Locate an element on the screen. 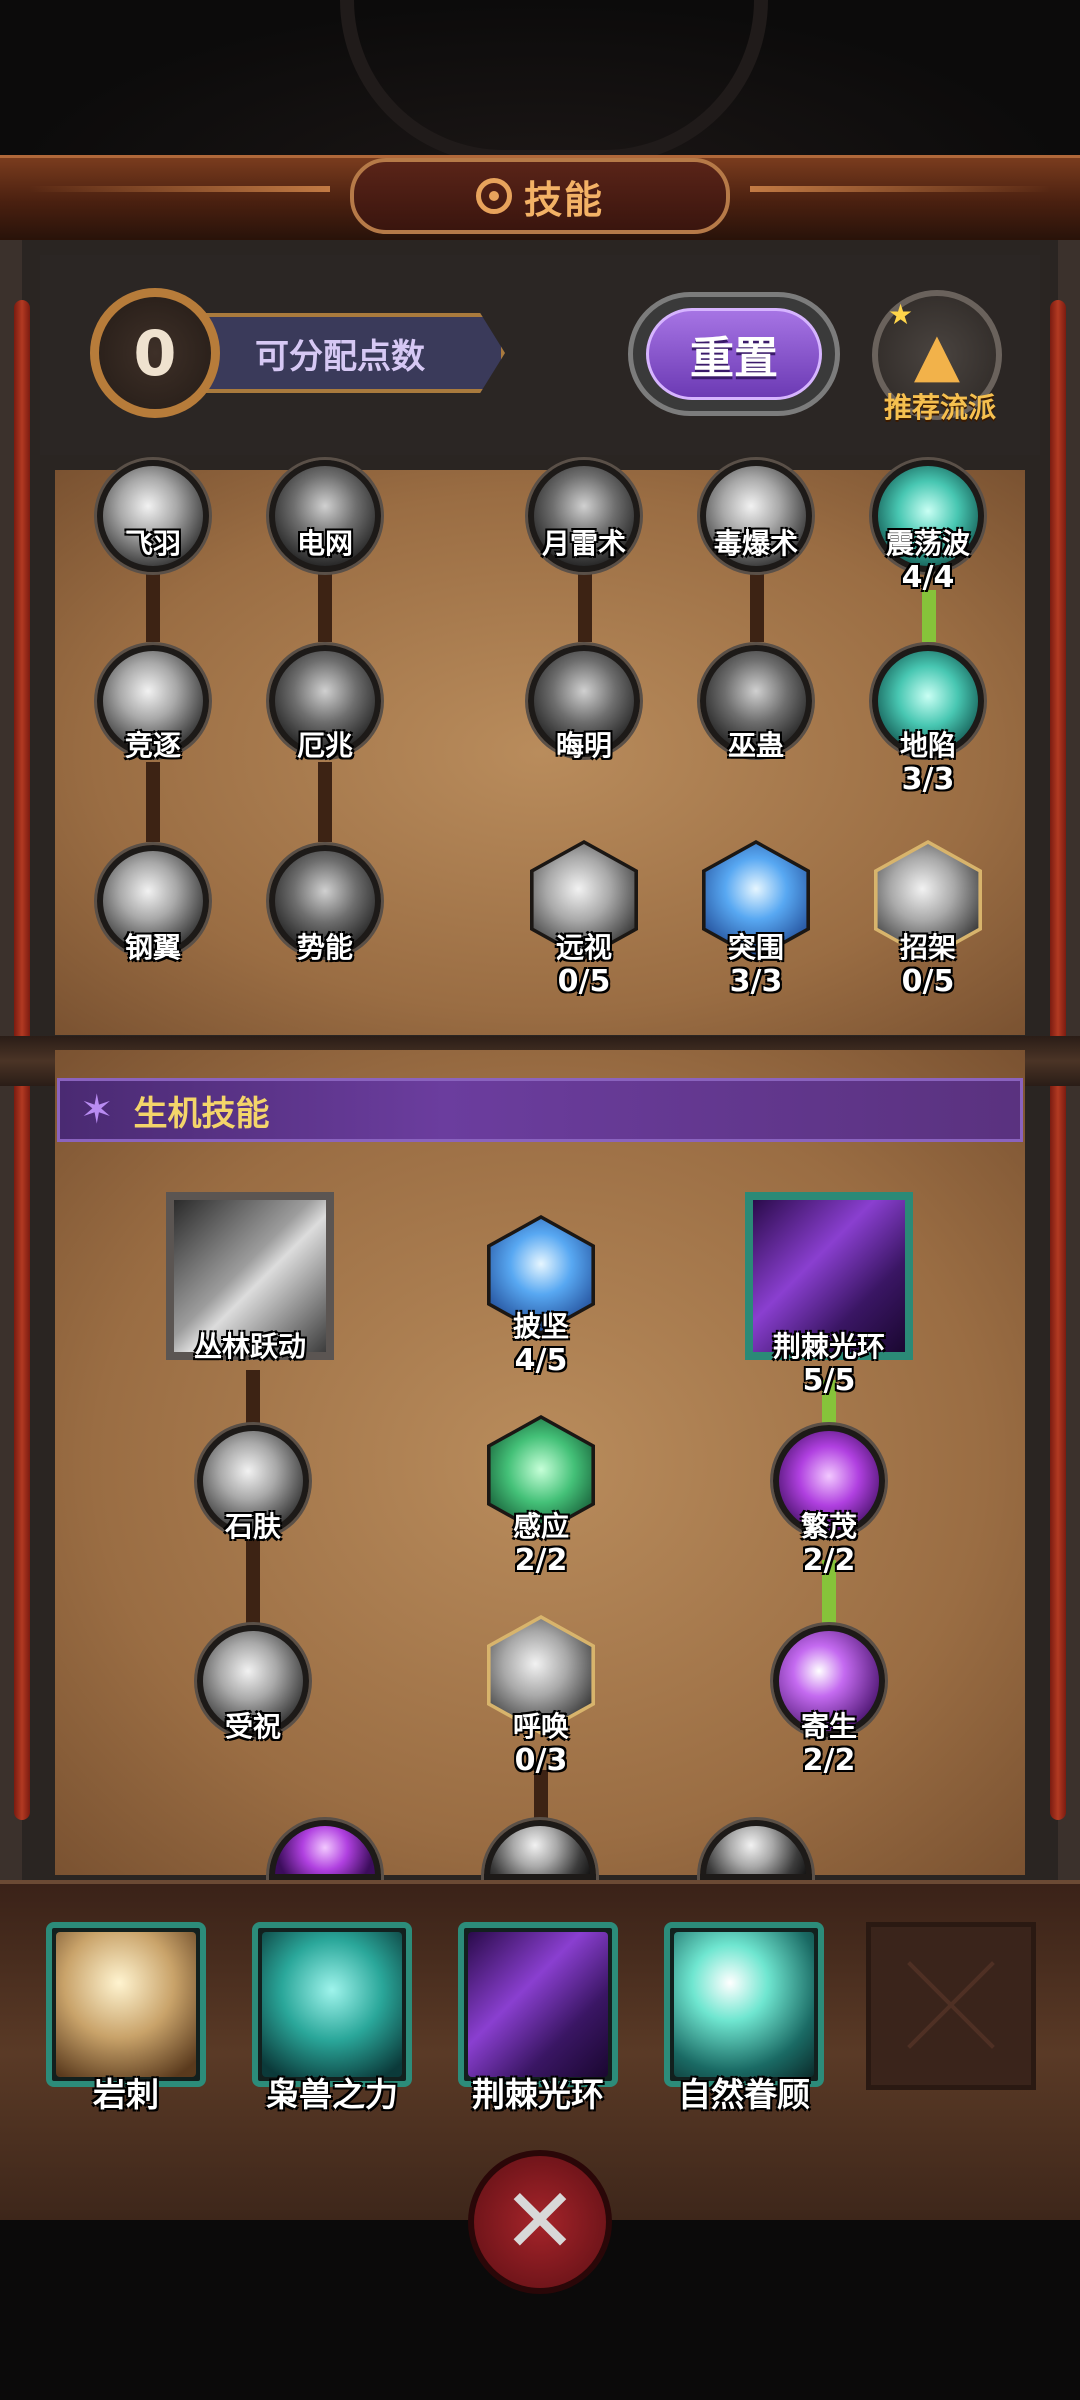  tree-link-active is located at coordinates (929, 616).